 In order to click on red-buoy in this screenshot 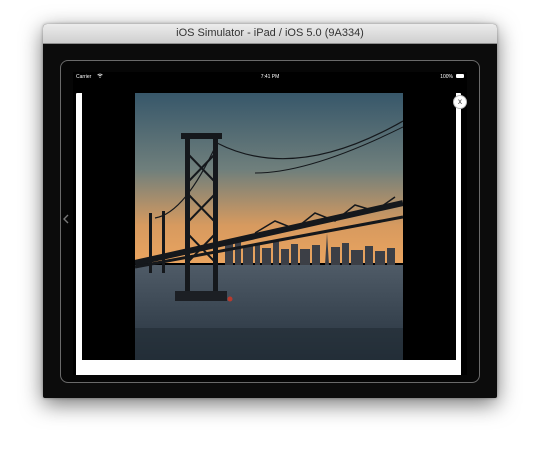, I will do `click(230, 299)`.